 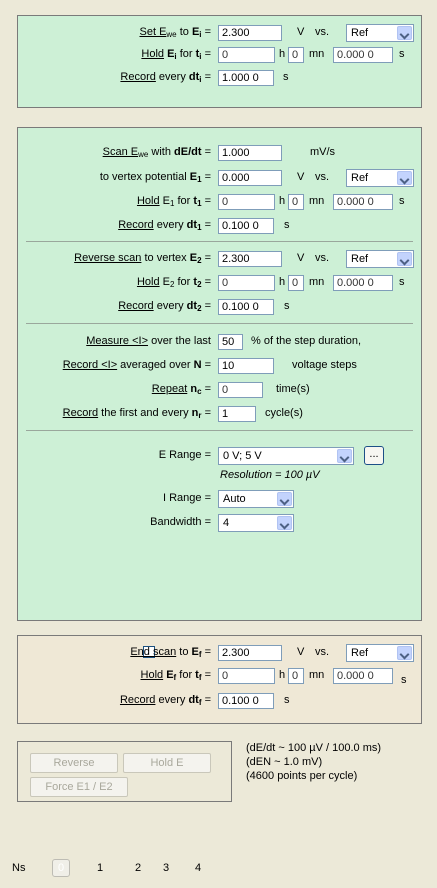 I want to click on e1-value-input: 0.000, so click(x=250, y=178).